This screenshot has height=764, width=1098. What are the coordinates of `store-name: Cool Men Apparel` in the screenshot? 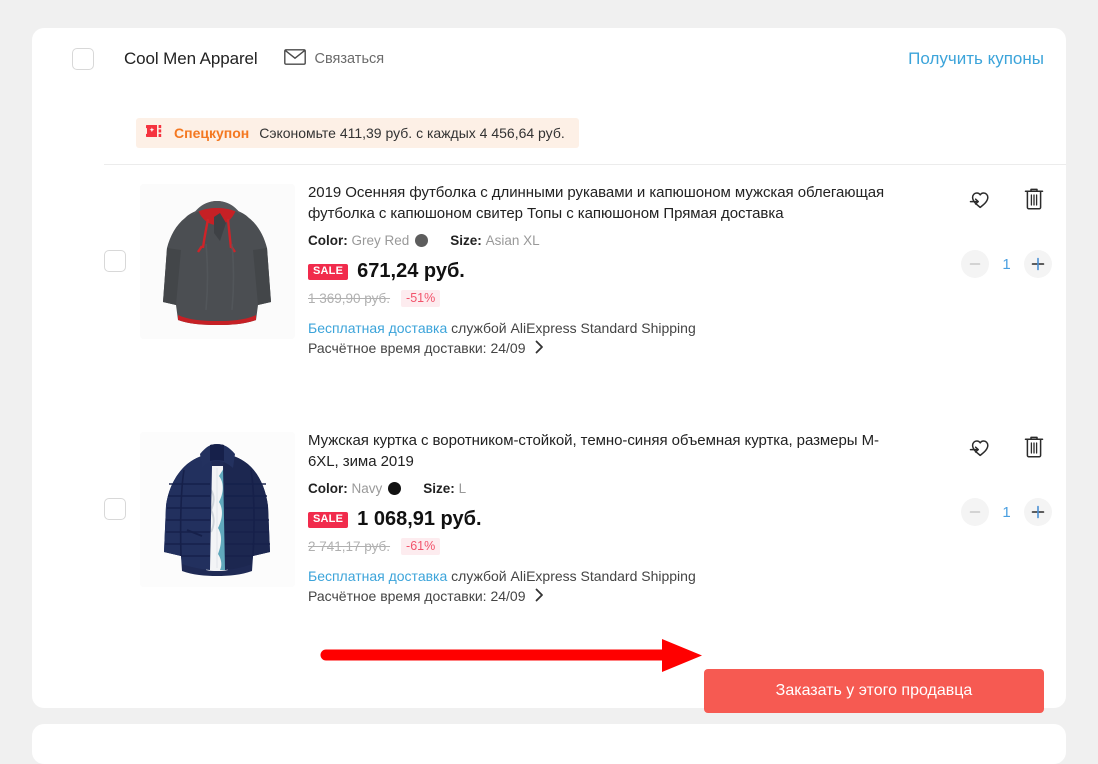 It's located at (191, 59).